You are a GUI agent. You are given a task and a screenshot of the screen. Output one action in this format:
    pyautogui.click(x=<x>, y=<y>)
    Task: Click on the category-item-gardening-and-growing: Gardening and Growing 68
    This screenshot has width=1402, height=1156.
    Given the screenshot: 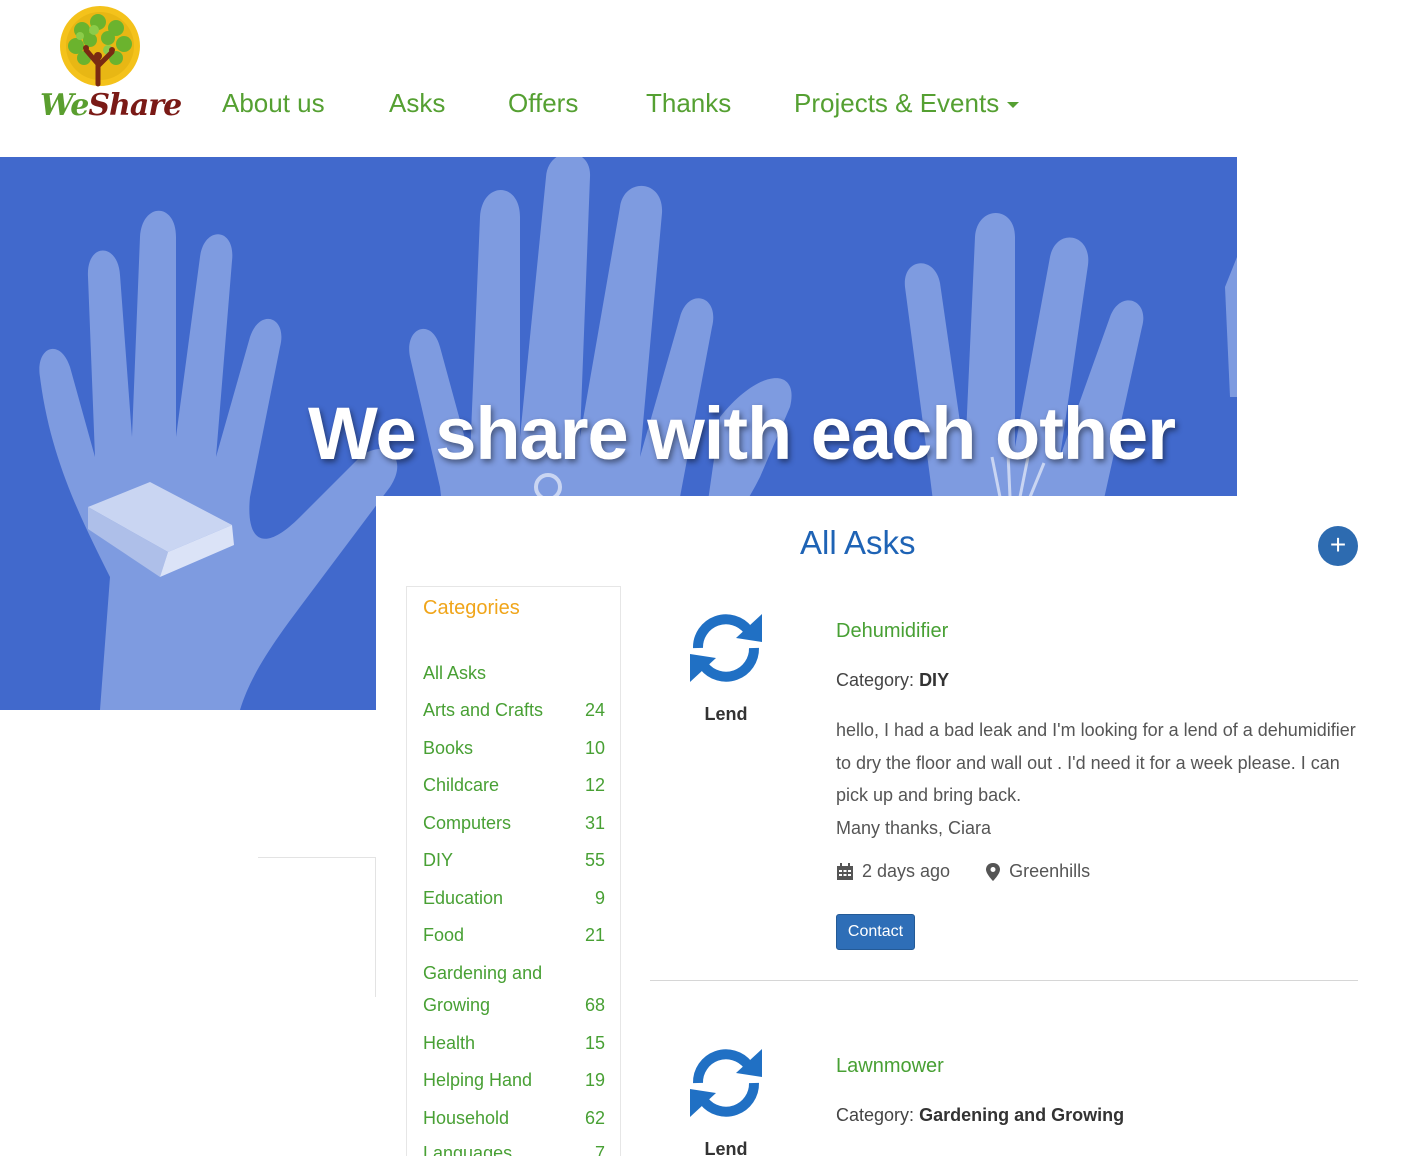 What is the action you would take?
    pyautogui.click(x=514, y=989)
    